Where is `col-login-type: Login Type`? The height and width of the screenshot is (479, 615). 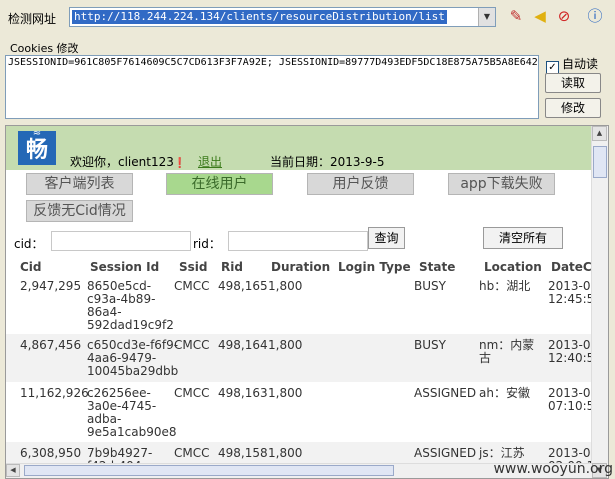
col-login-type: Login Type is located at coordinates (374, 267).